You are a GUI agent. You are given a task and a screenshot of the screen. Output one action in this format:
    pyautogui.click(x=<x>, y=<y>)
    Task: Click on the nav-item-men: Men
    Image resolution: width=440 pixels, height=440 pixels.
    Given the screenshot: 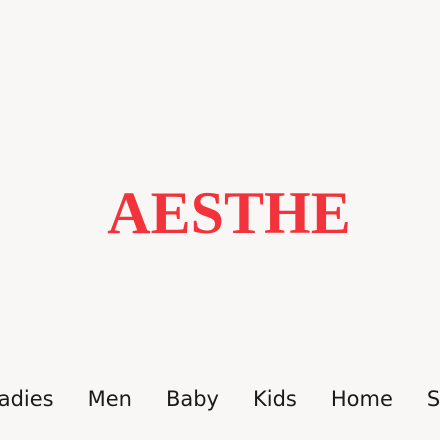 What is the action you would take?
    pyautogui.click(x=110, y=399)
    